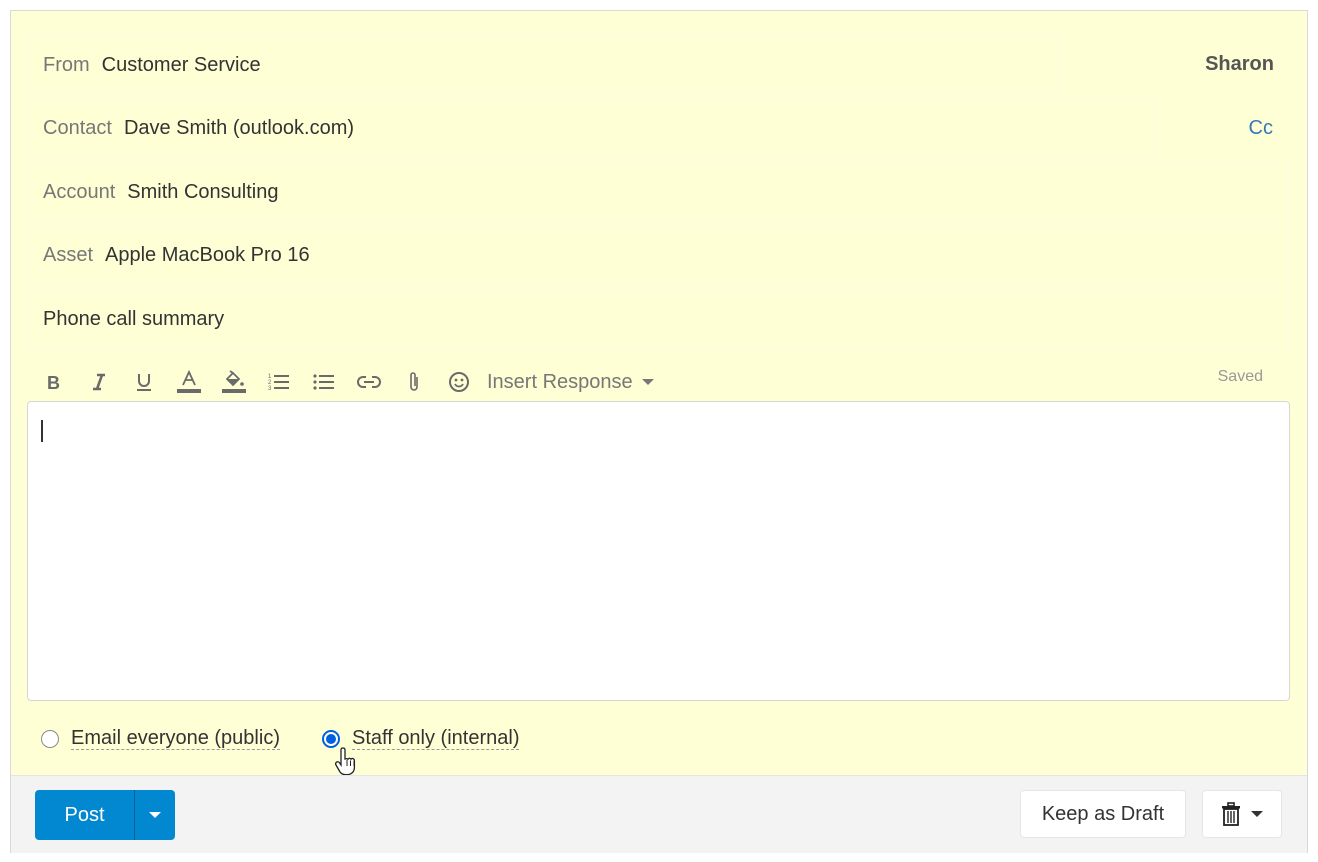  I want to click on post-options-button, so click(155, 815).